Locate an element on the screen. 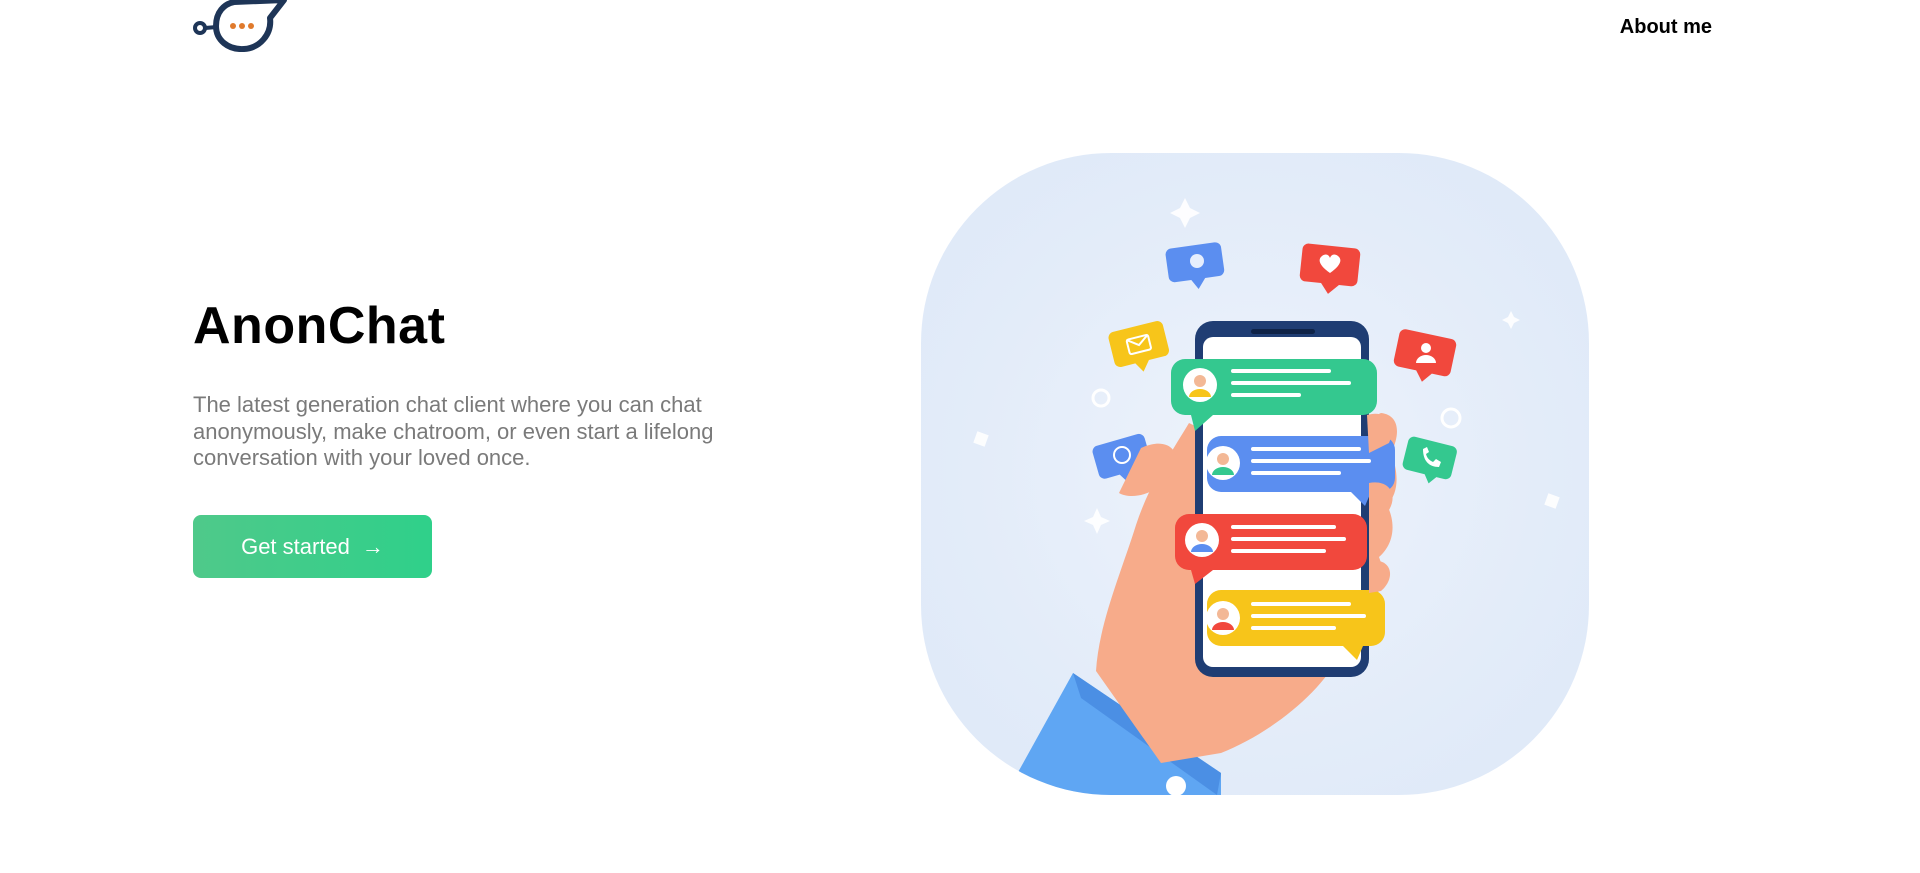 The height and width of the screenshot is (873, 1920). about-me-link: About me is located at coordinates (1666, 27).